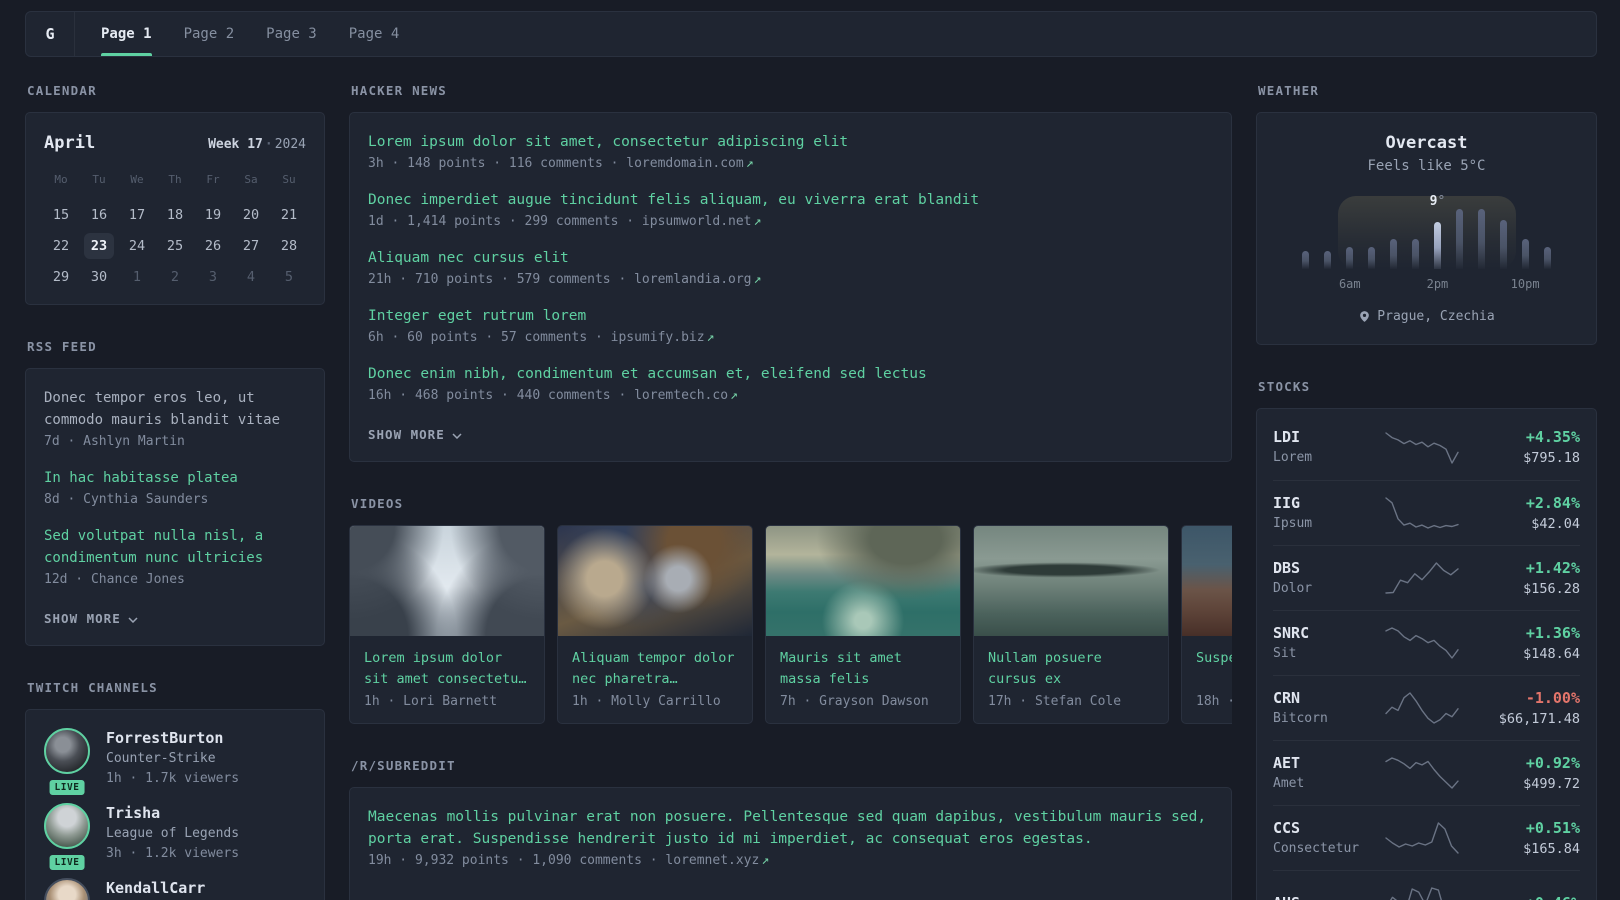  I want to click on stock-row: SNRC Sit +1.36% $148.64, so click(1426, 642).